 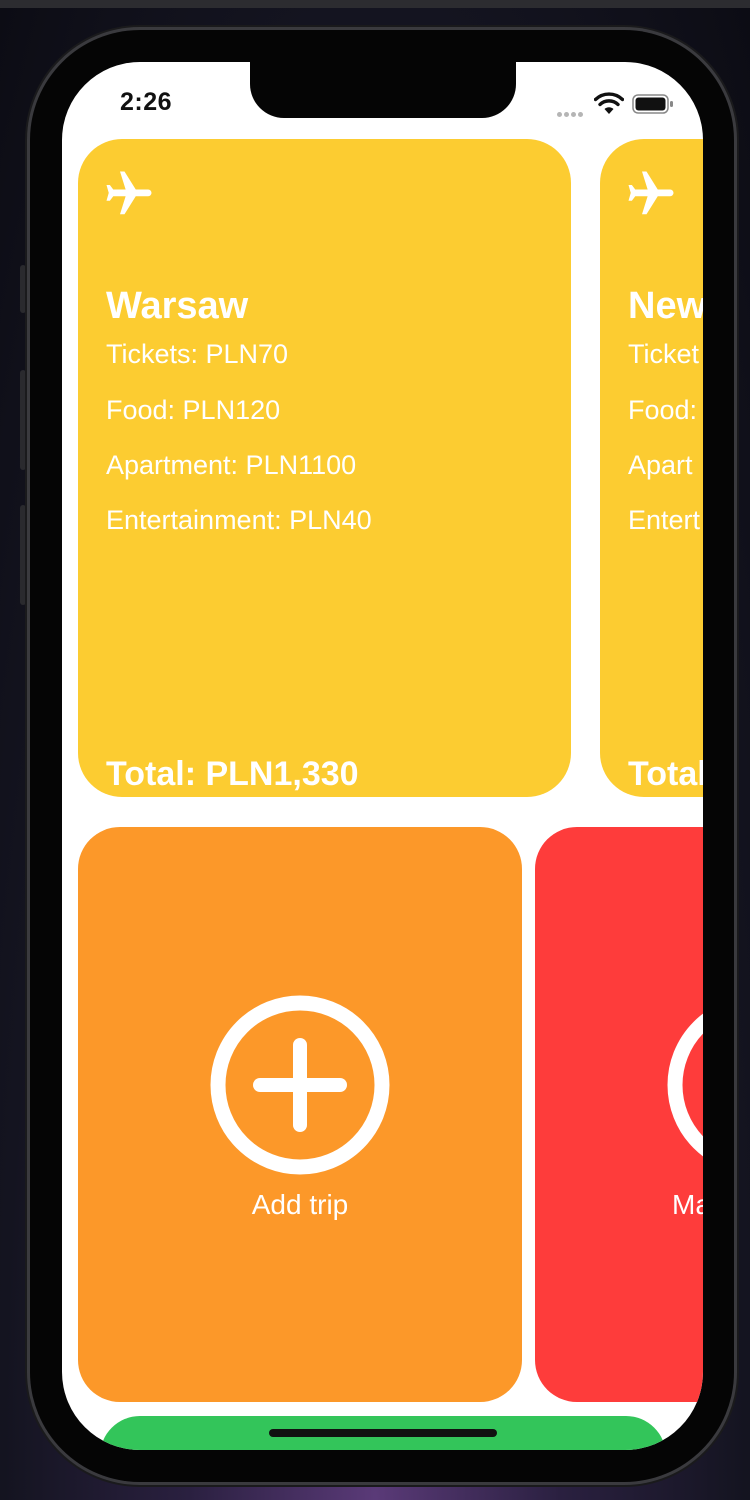 What do you see at coordinates (383, 90) in the screenshot?
I see `notch` at bounding box center [383, 90].